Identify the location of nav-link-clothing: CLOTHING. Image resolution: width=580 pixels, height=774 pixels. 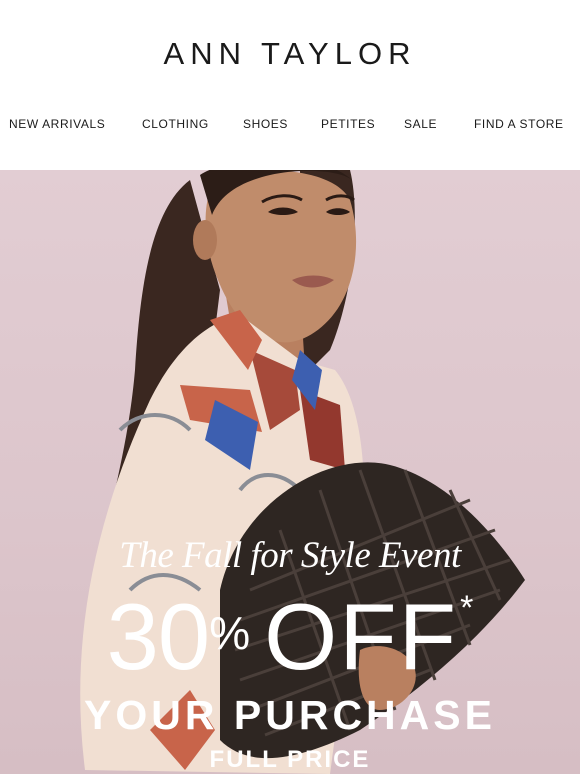
(175, 124).